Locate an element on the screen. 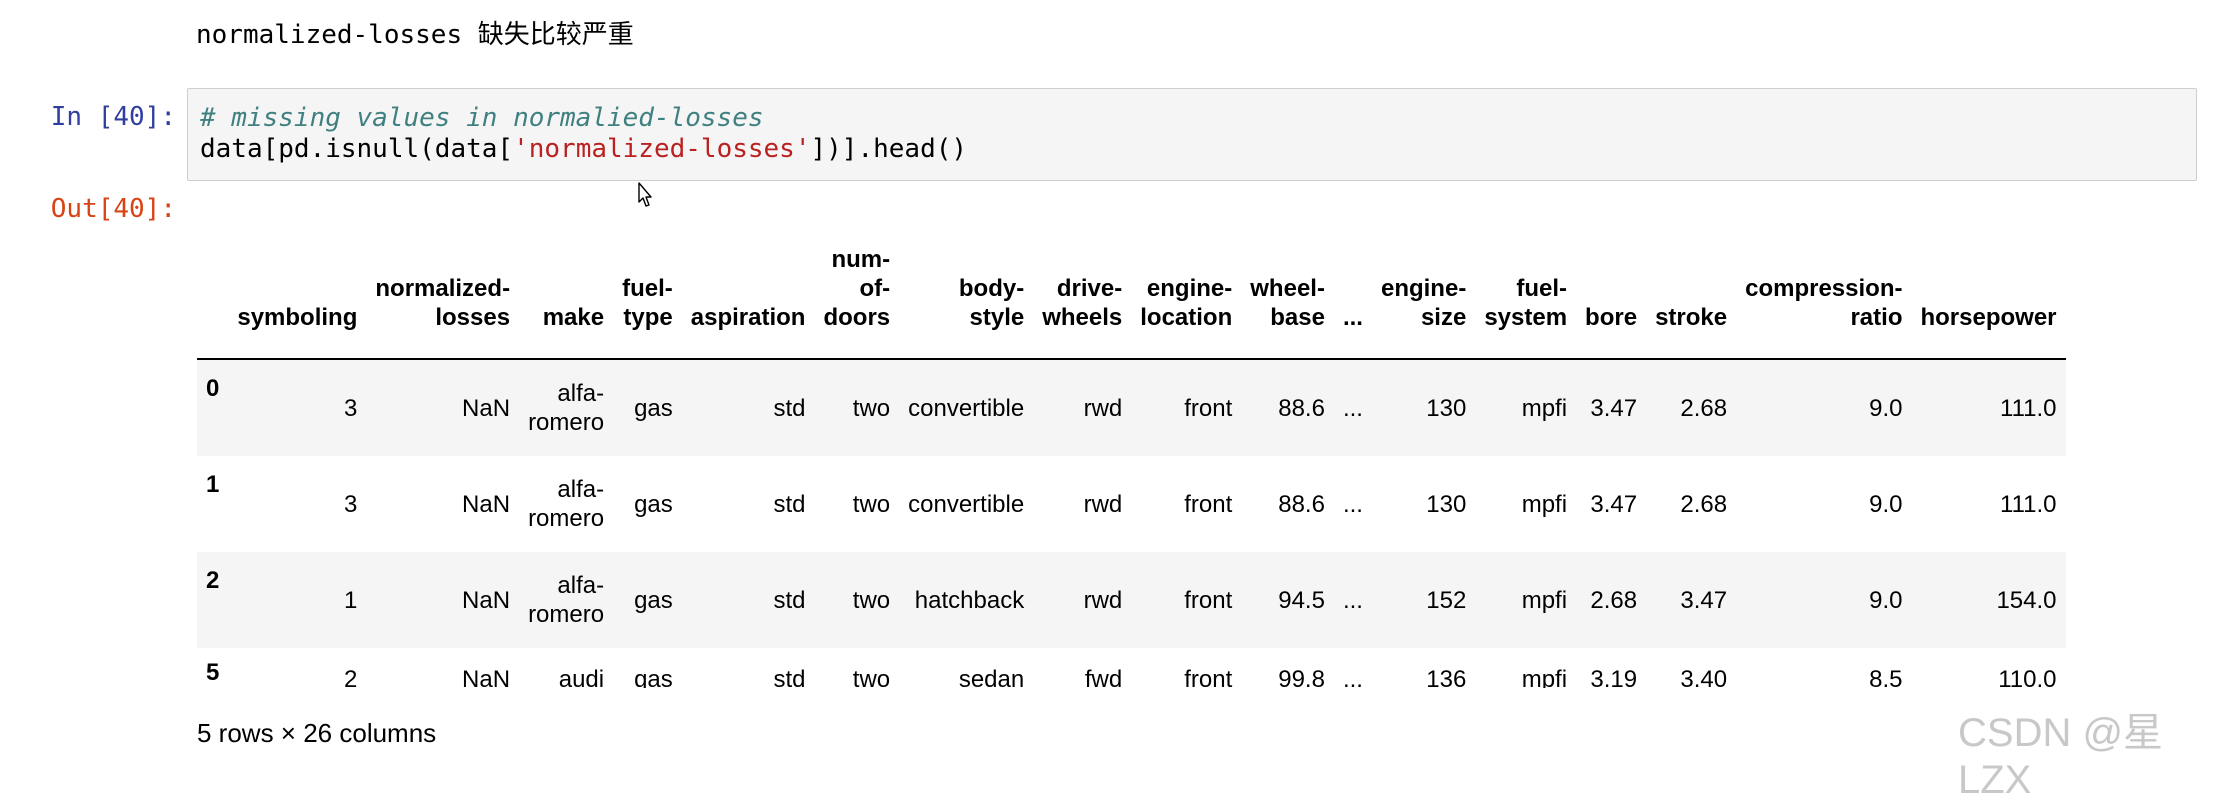 Image resolution: width=2233 pixels, height=803 pixels. table-cell: 1 is located at coordinates (351, 600).